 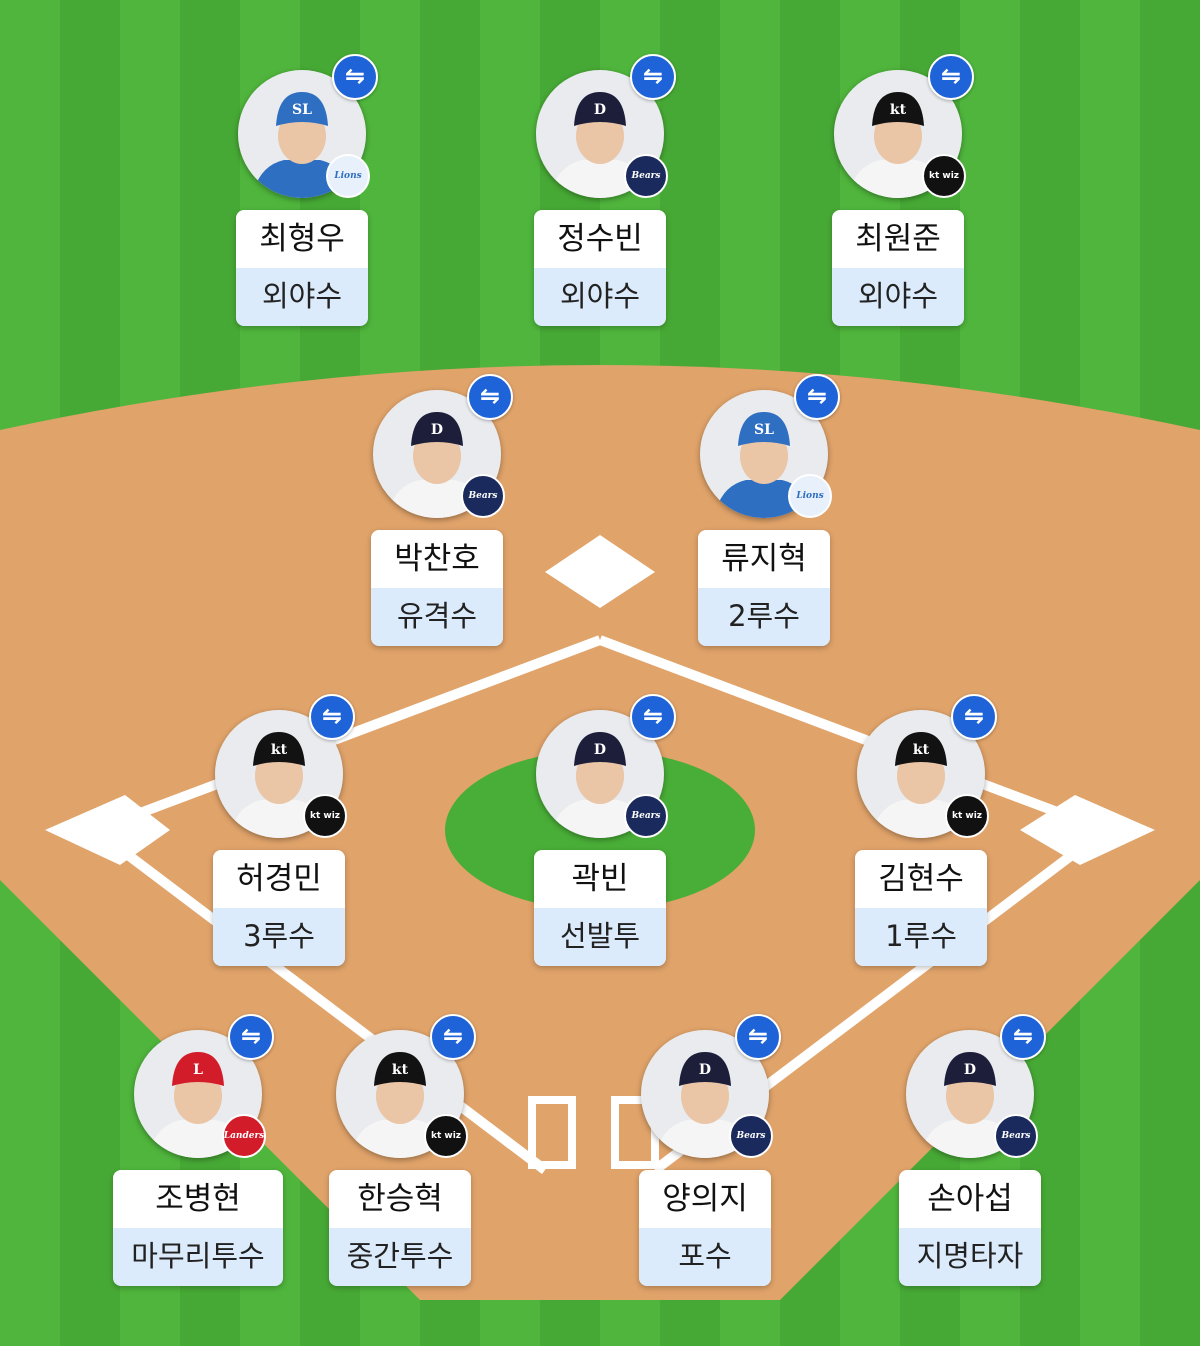 What do you see at coordinates (921, 937) in the screenshot?
I see `player-position: 1루수` at bounding box center [921, 937].